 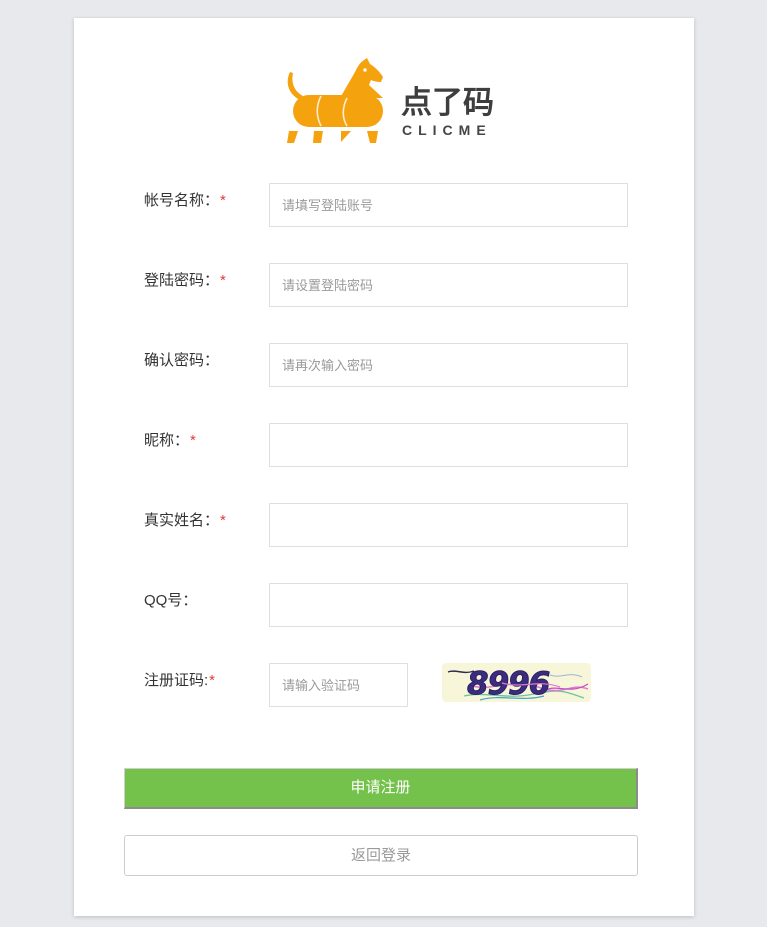 I want to click on field-label: 注册证码:*, so click(x=179, y=681).